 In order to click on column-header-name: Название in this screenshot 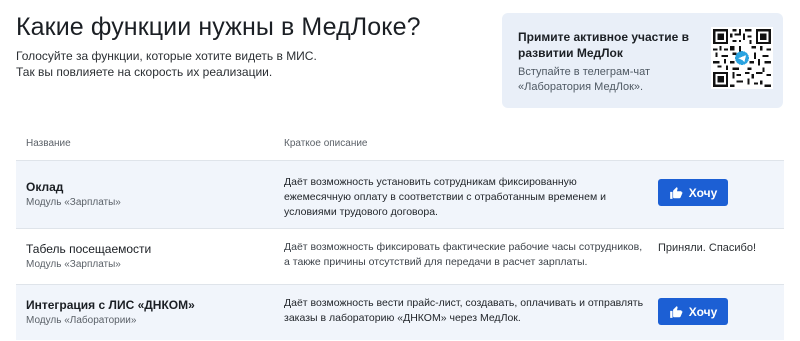, I will do `click(48, 143)`.